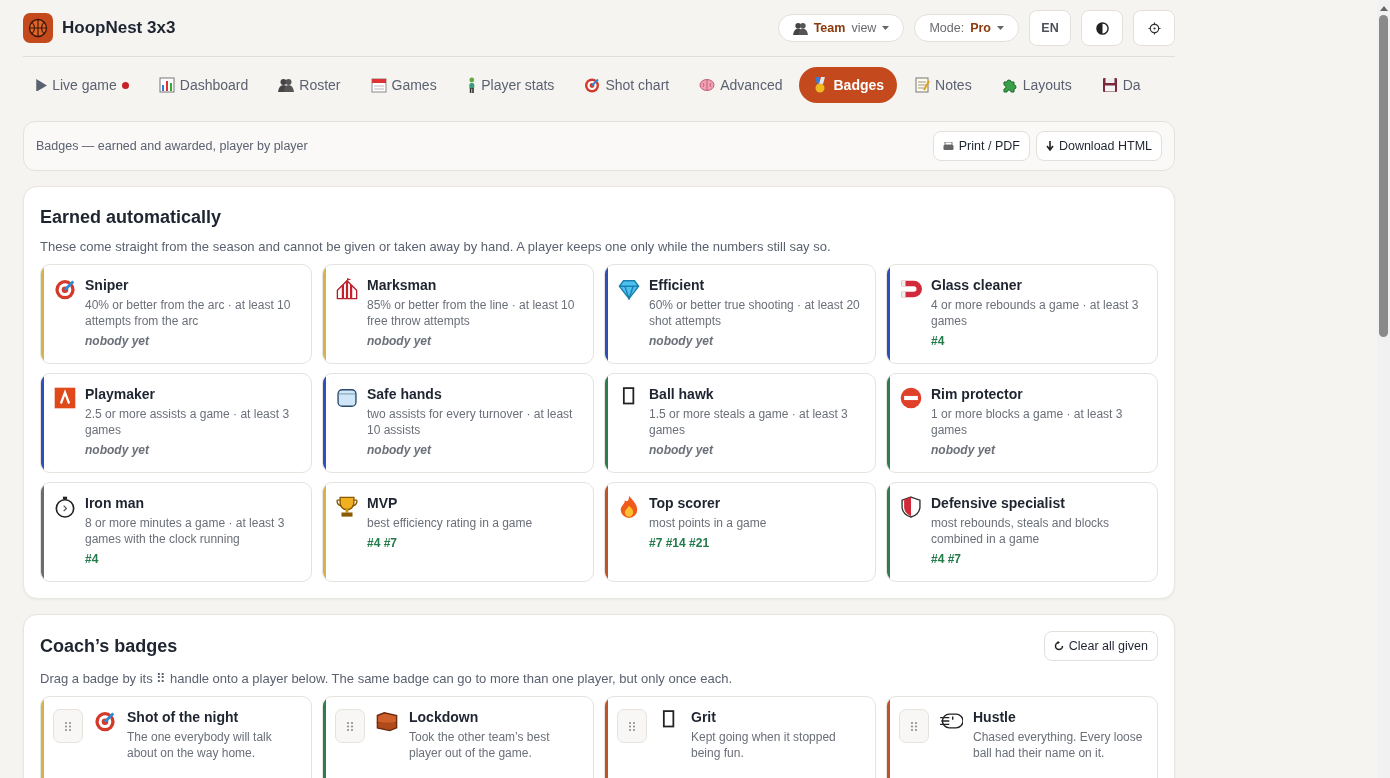 Image resolution: width=1390 pixels, height=778 pixels. What do you see at coordinates (911, 289) in the screenshot?
I see `magnet-icon` at bounding box center [911, 289].